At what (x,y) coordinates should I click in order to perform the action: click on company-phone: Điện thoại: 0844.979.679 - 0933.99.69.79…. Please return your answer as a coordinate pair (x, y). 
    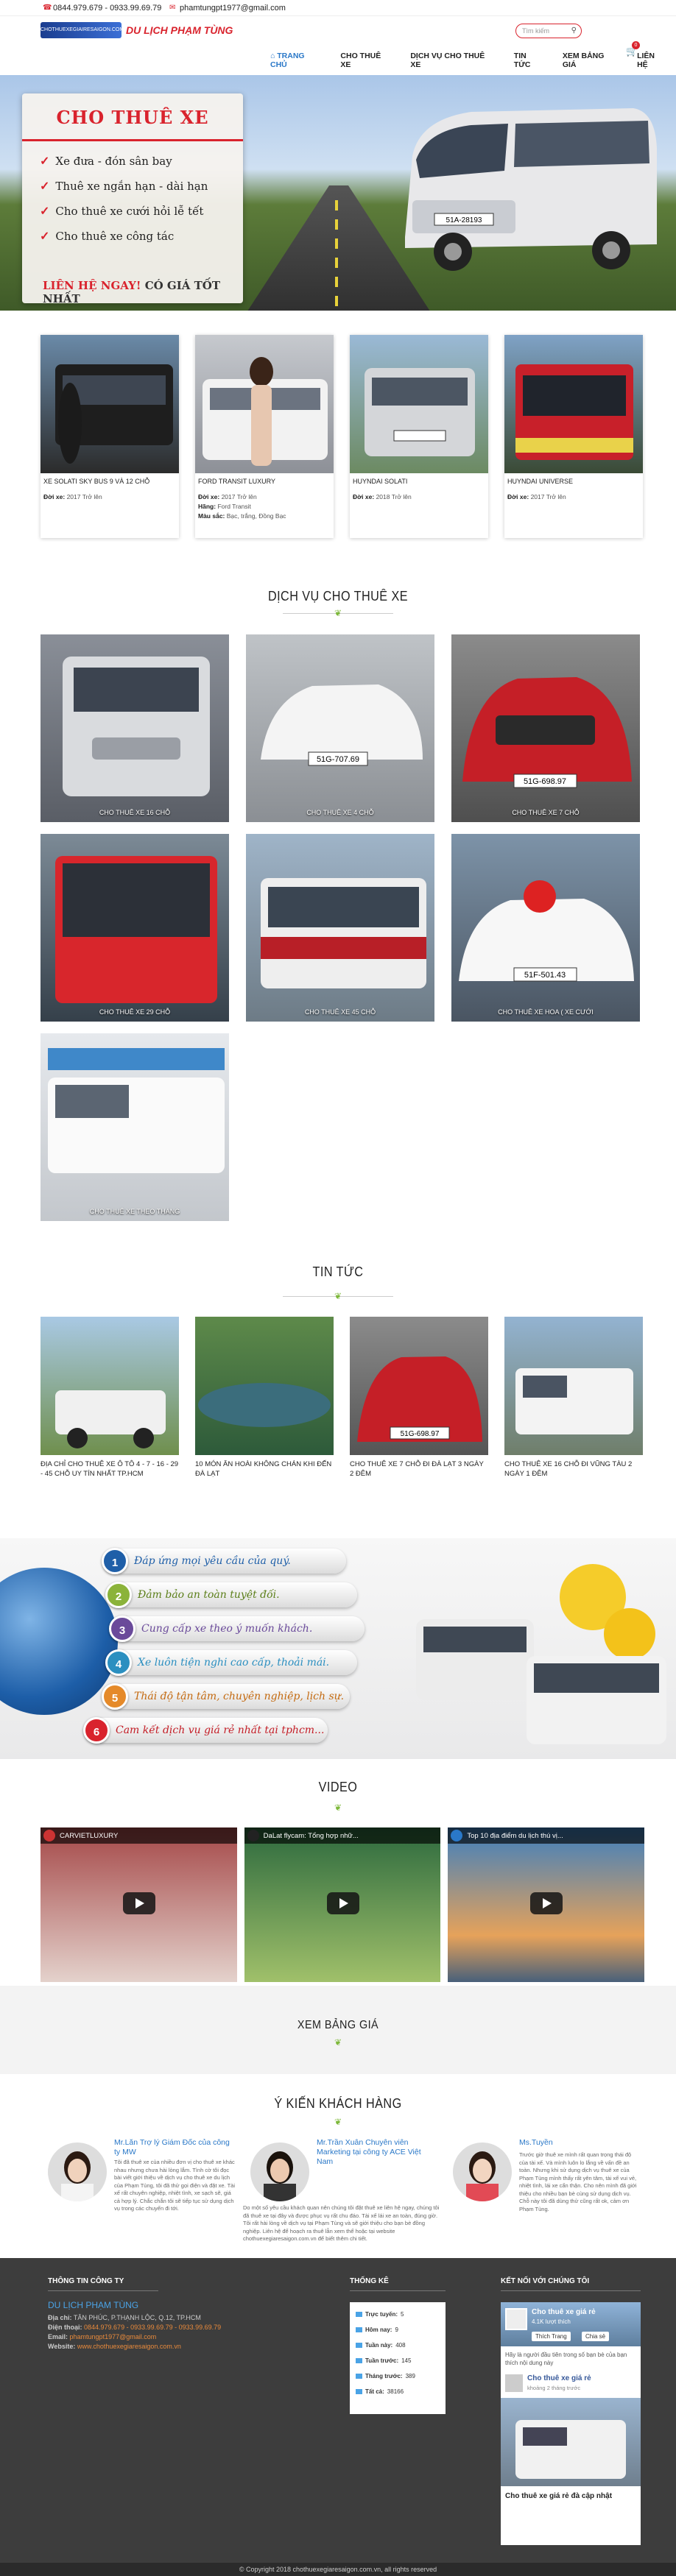
    Looking at the image, I should click on (135, 2327).